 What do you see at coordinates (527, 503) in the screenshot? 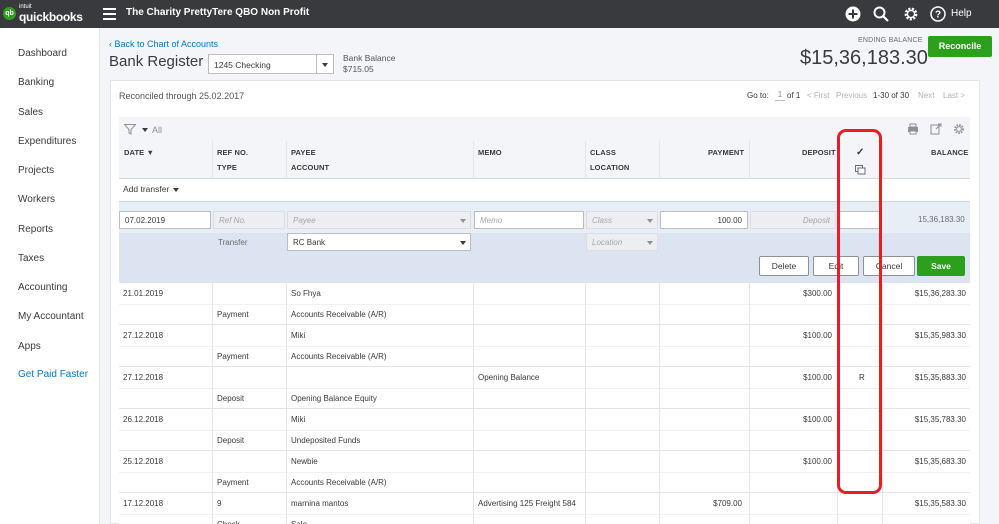
I see `row-memo: Advertising 125 Freight 584` at bounding box center [527, 503].